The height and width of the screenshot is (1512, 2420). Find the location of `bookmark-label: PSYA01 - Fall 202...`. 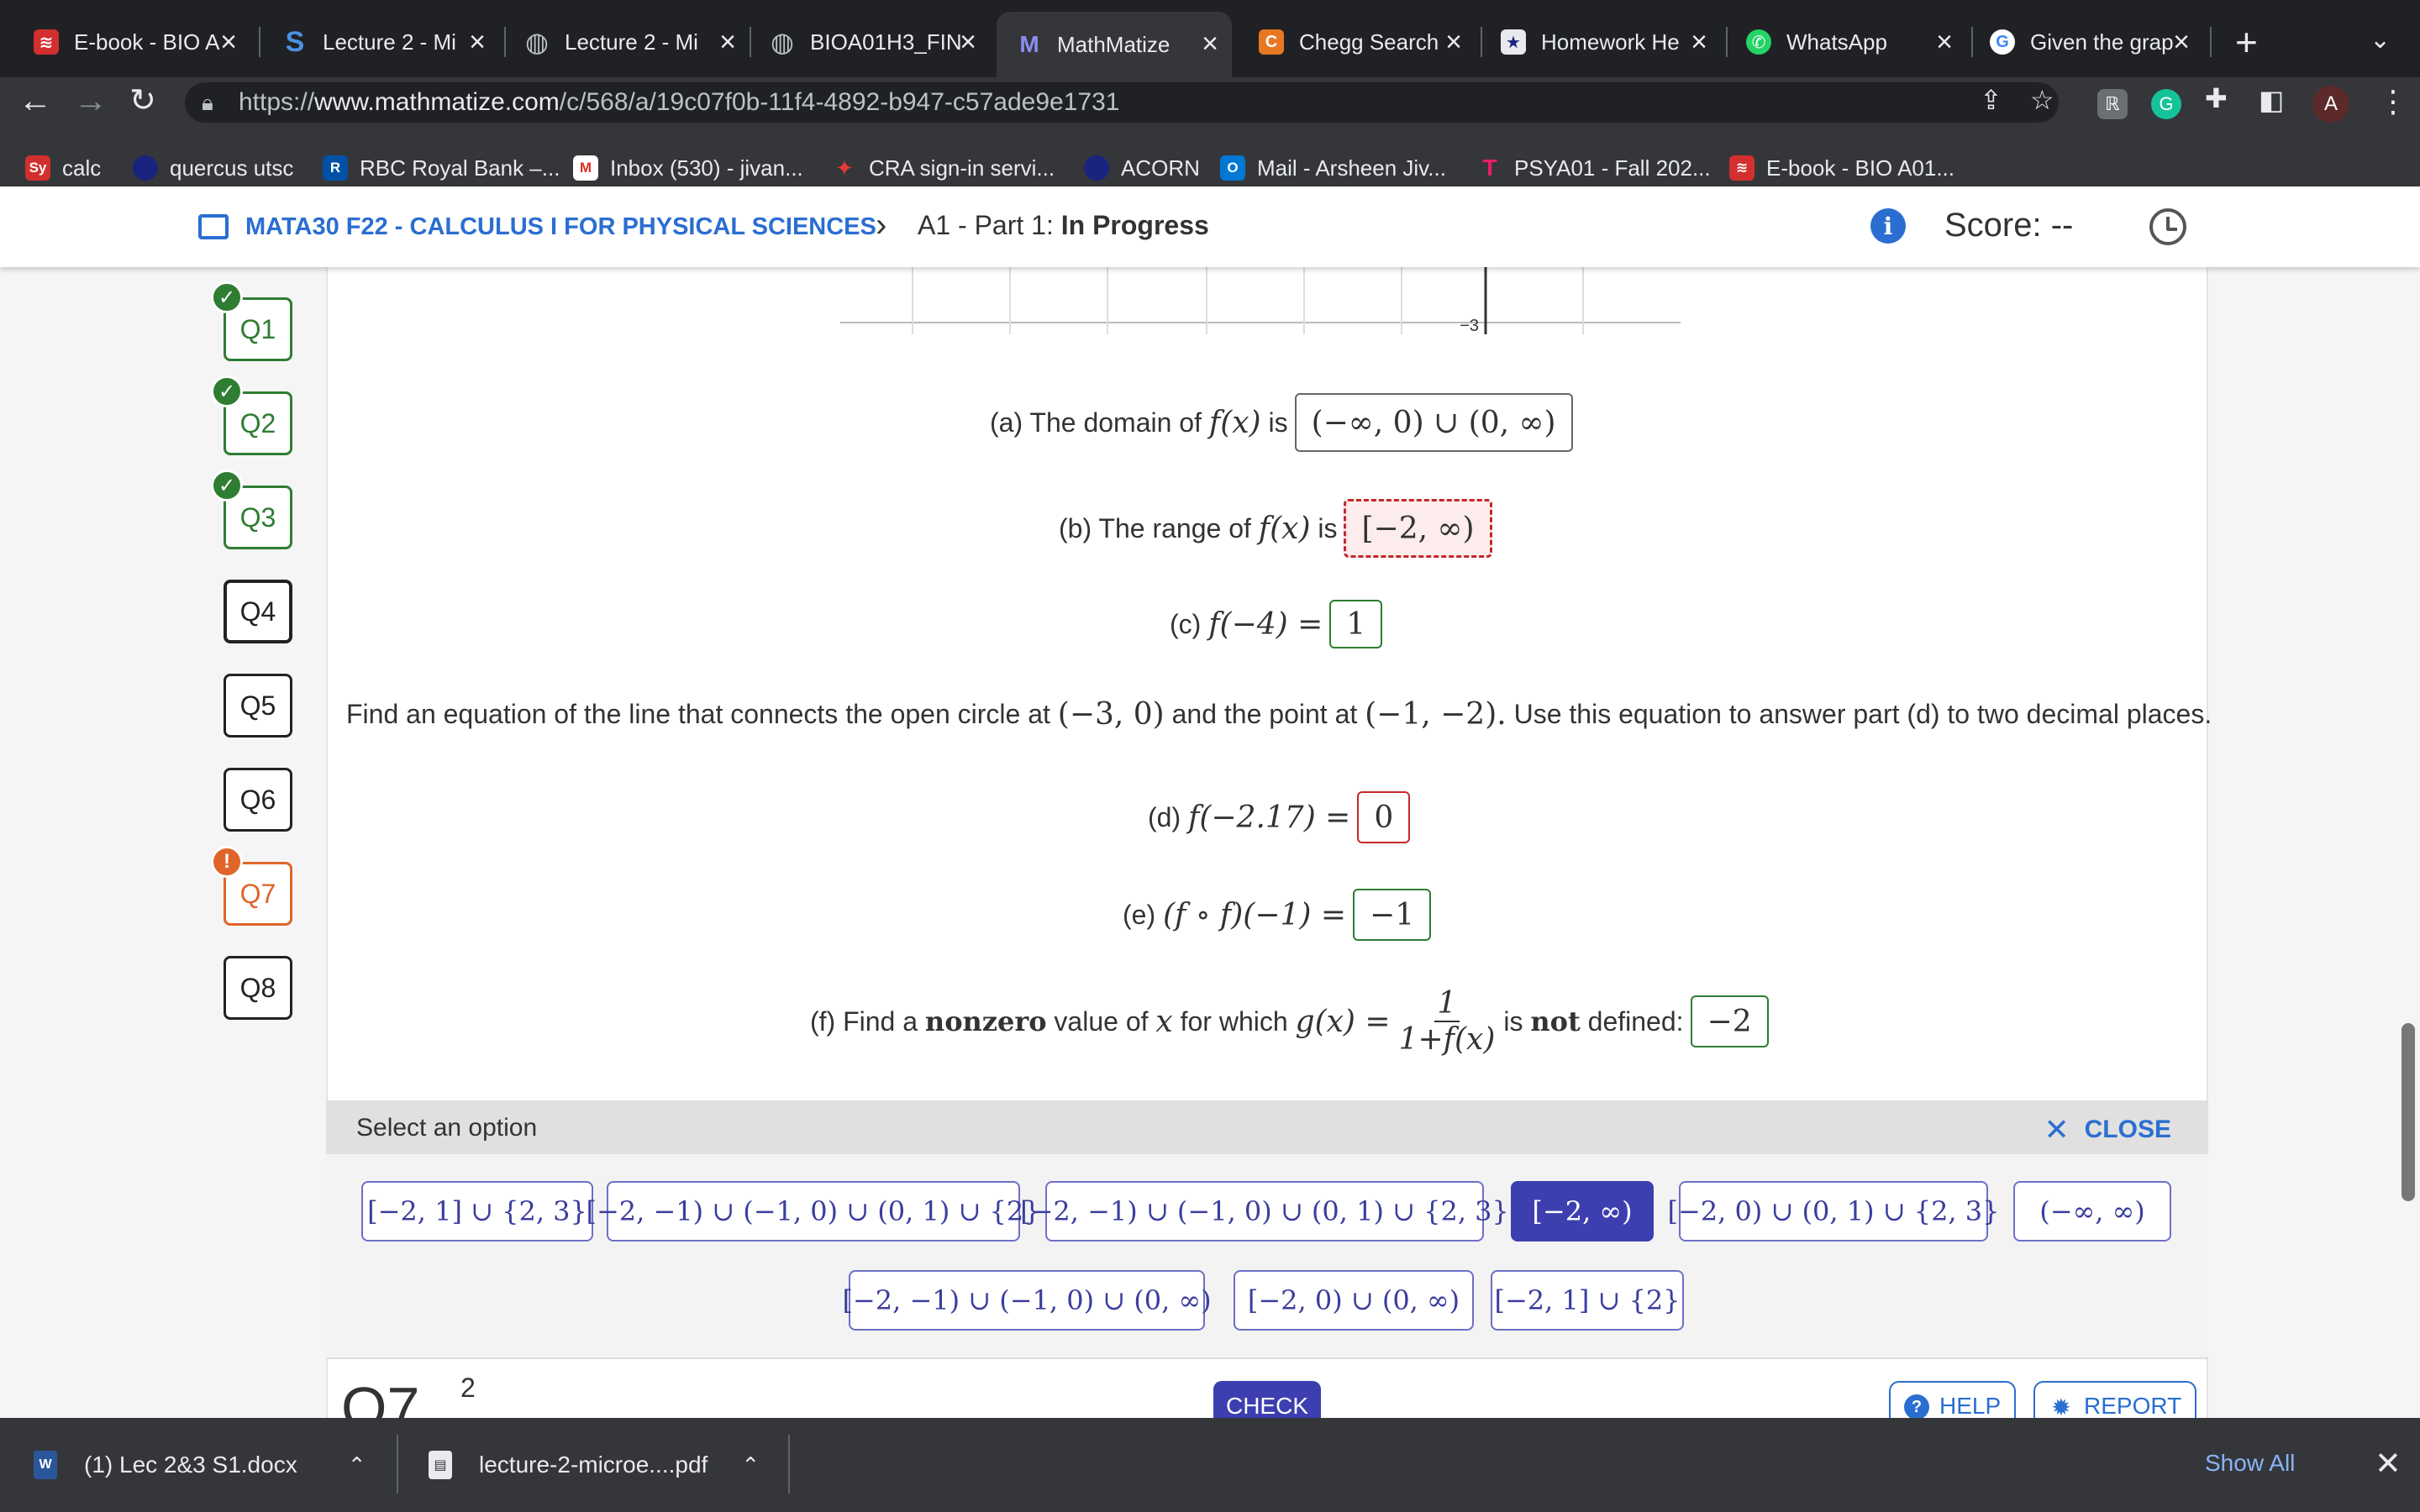

bookmark-label: PSYA01 - Fall 202... is located at coordinates (1613, 168).